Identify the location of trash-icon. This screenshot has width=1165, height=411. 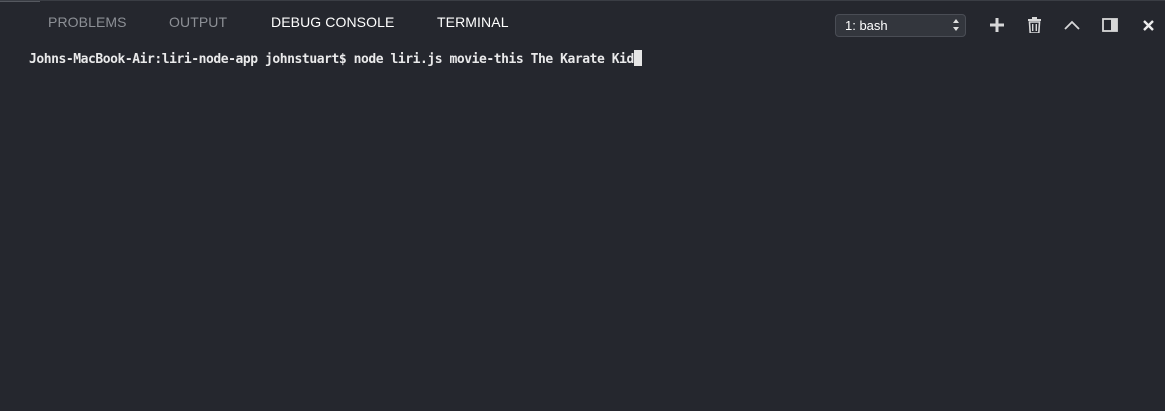
(1034, 25).